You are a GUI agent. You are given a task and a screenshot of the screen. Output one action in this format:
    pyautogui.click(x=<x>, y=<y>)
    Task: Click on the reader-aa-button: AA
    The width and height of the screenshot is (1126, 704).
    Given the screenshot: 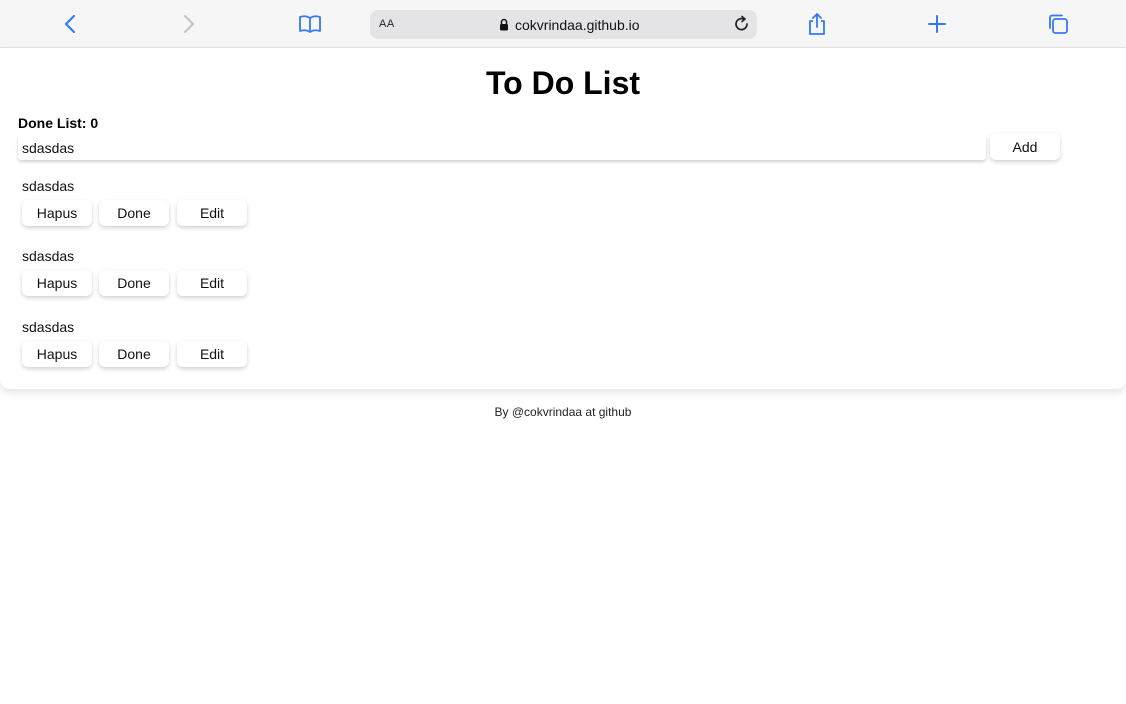 What is the action you would take?
    pyautogui.click(x=387, y=24)
    